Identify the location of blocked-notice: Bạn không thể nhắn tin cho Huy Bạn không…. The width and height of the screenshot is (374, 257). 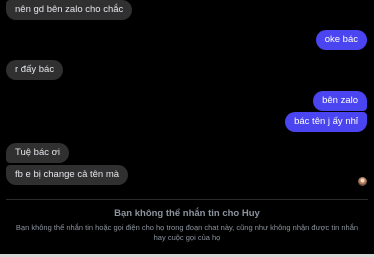
(187, 224).